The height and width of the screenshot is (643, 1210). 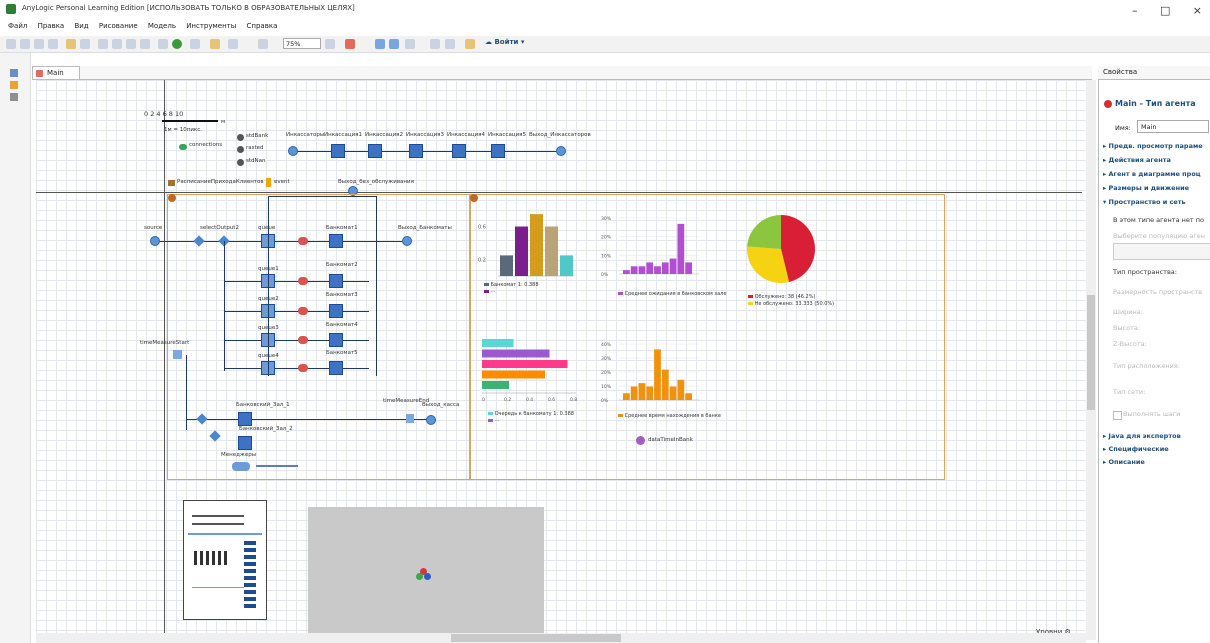 I want to click on vscroll-thumb, so click(x=1091, y=352).